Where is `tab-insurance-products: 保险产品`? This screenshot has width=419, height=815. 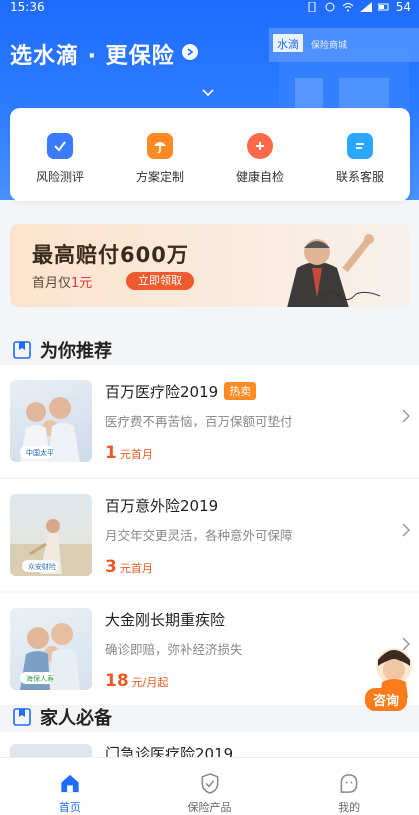
tab-insurance-products: 保险产品 is located at coordinates (210, 786).